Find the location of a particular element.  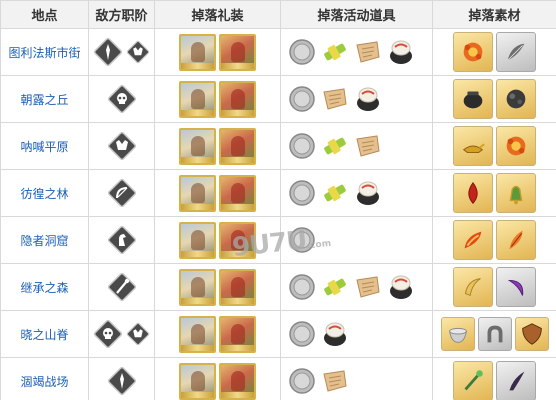

phoenix-feather-material is located at coordinates (516, 240).